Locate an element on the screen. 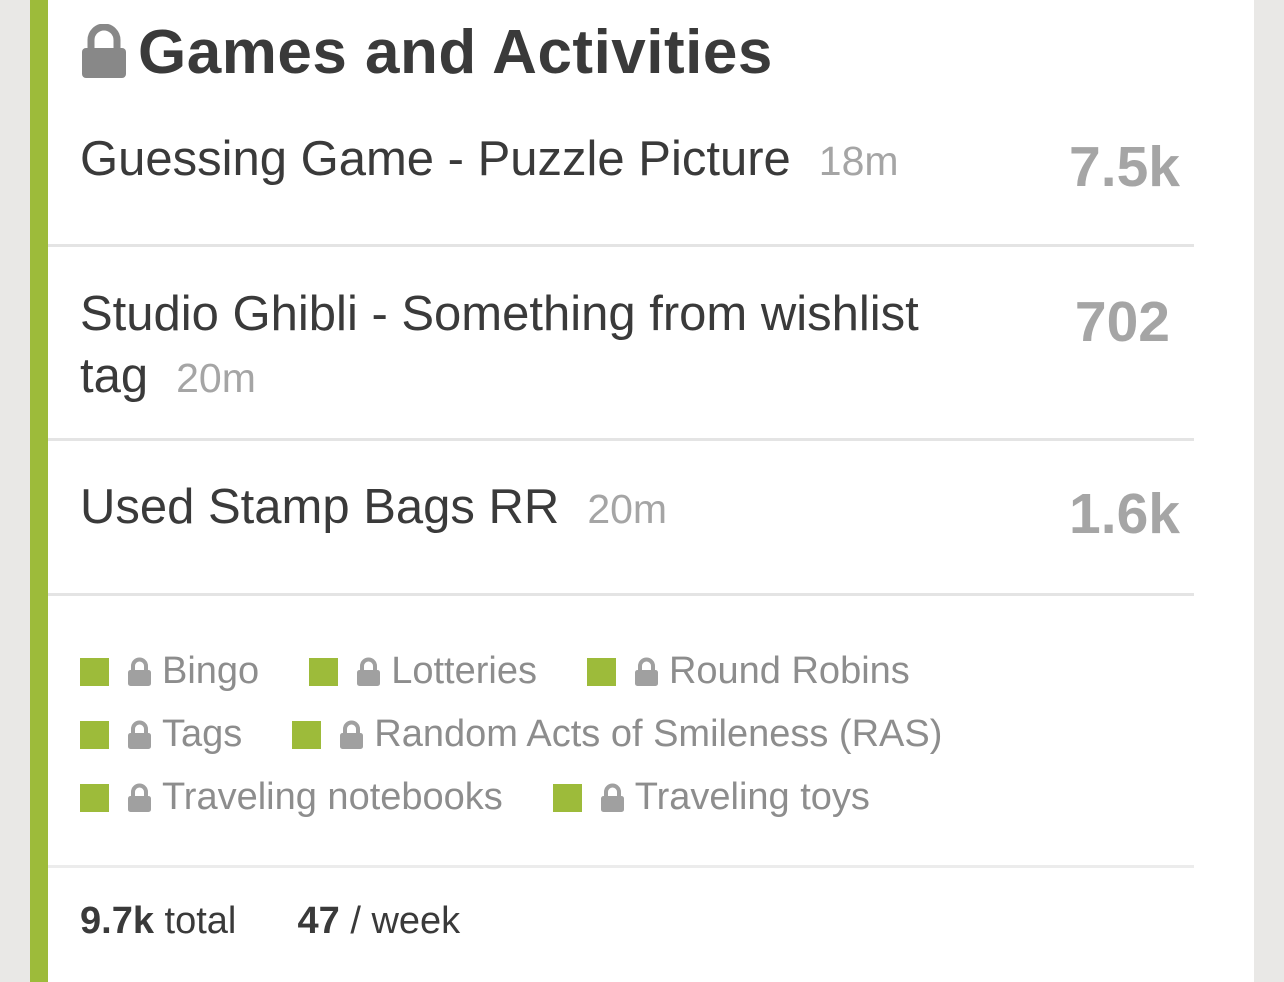 The width and height of the screenshot is (1284, 982). subcategory-bingo: Bingo is located at coordinates (169, 671).